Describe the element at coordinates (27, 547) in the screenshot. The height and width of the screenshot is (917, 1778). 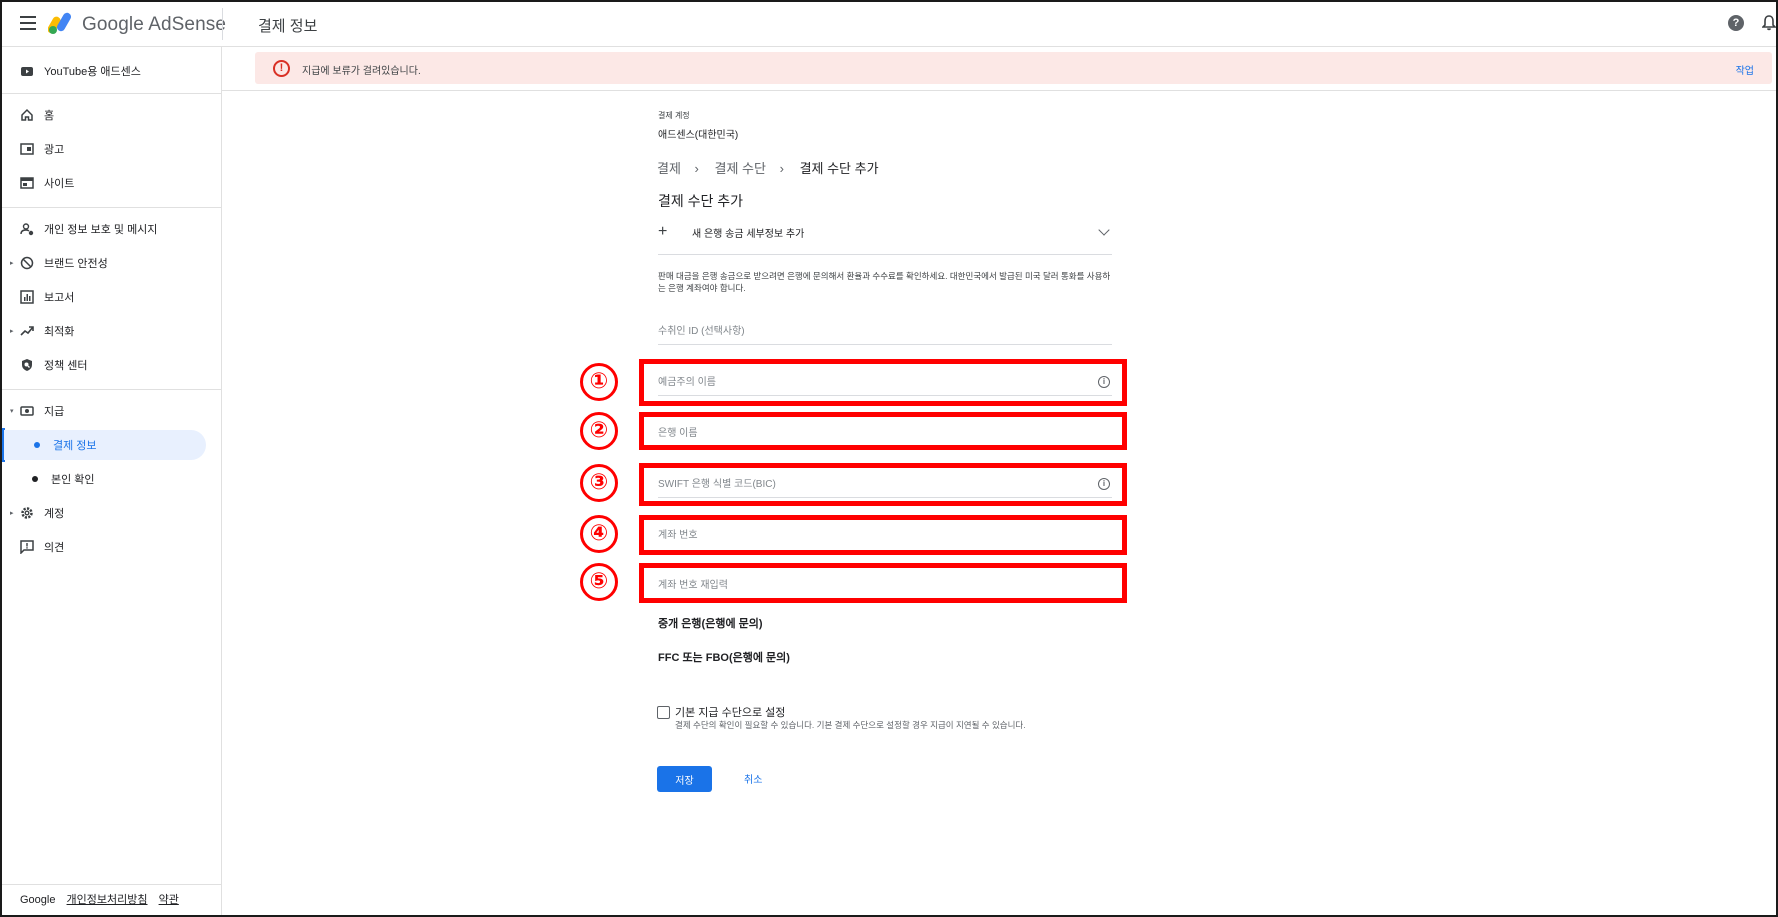
I see `feedback-icon` at that location.